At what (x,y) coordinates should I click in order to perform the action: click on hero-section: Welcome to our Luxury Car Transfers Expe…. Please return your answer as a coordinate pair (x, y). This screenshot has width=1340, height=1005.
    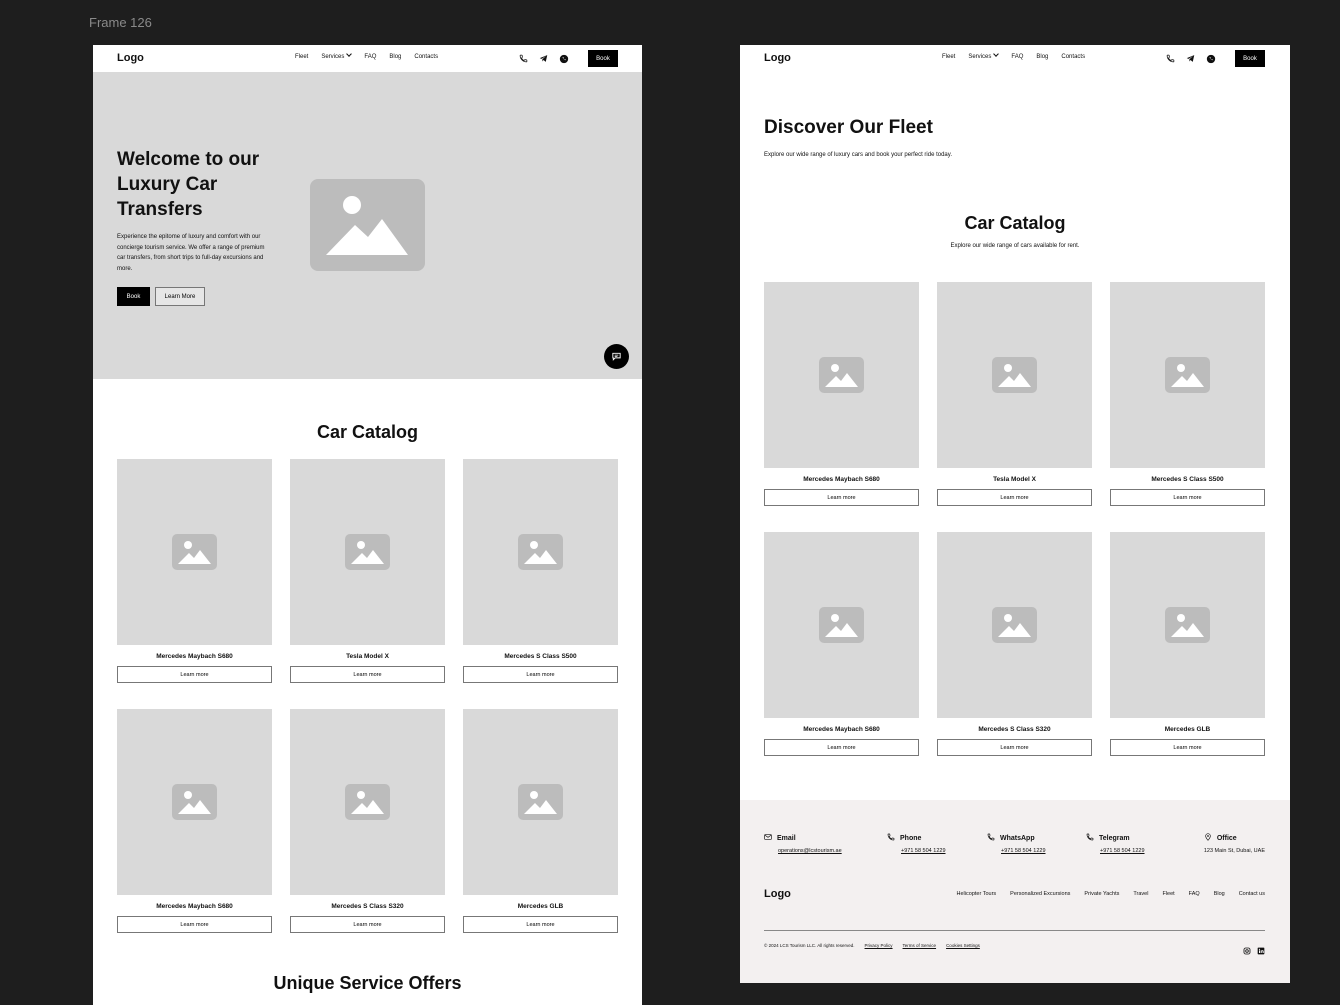
    Looking at the image, I should click on (367, 225).